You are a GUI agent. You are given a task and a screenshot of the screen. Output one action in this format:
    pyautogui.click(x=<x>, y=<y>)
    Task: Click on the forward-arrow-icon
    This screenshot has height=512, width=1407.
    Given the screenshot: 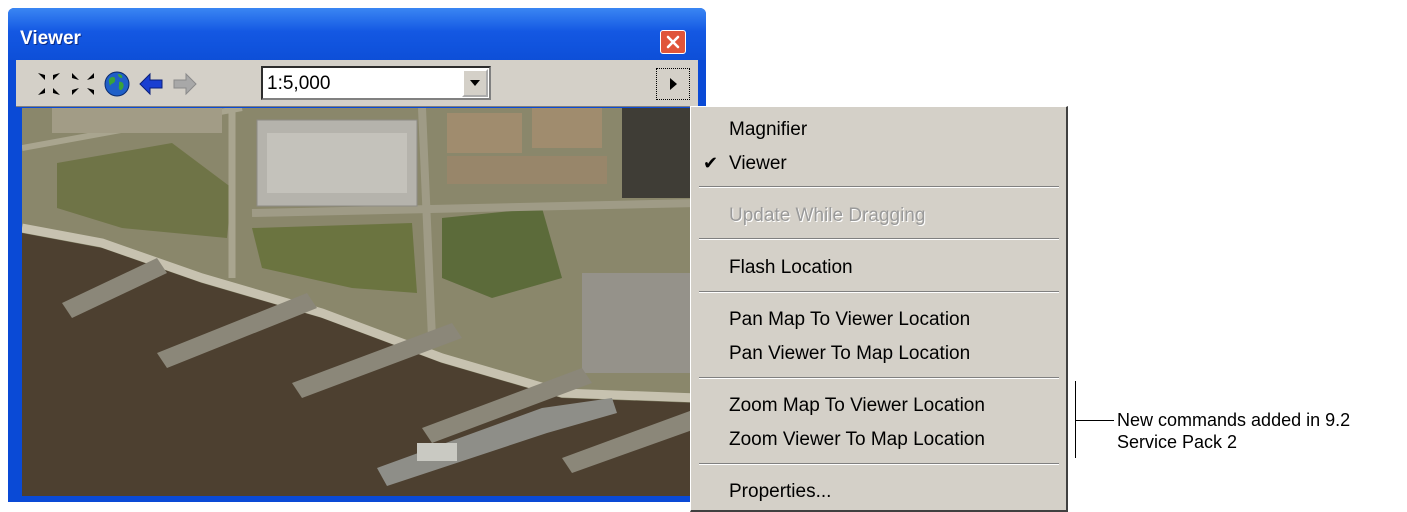 What is the action you would take?
    pyautogui.click(x=185, y=84)
    